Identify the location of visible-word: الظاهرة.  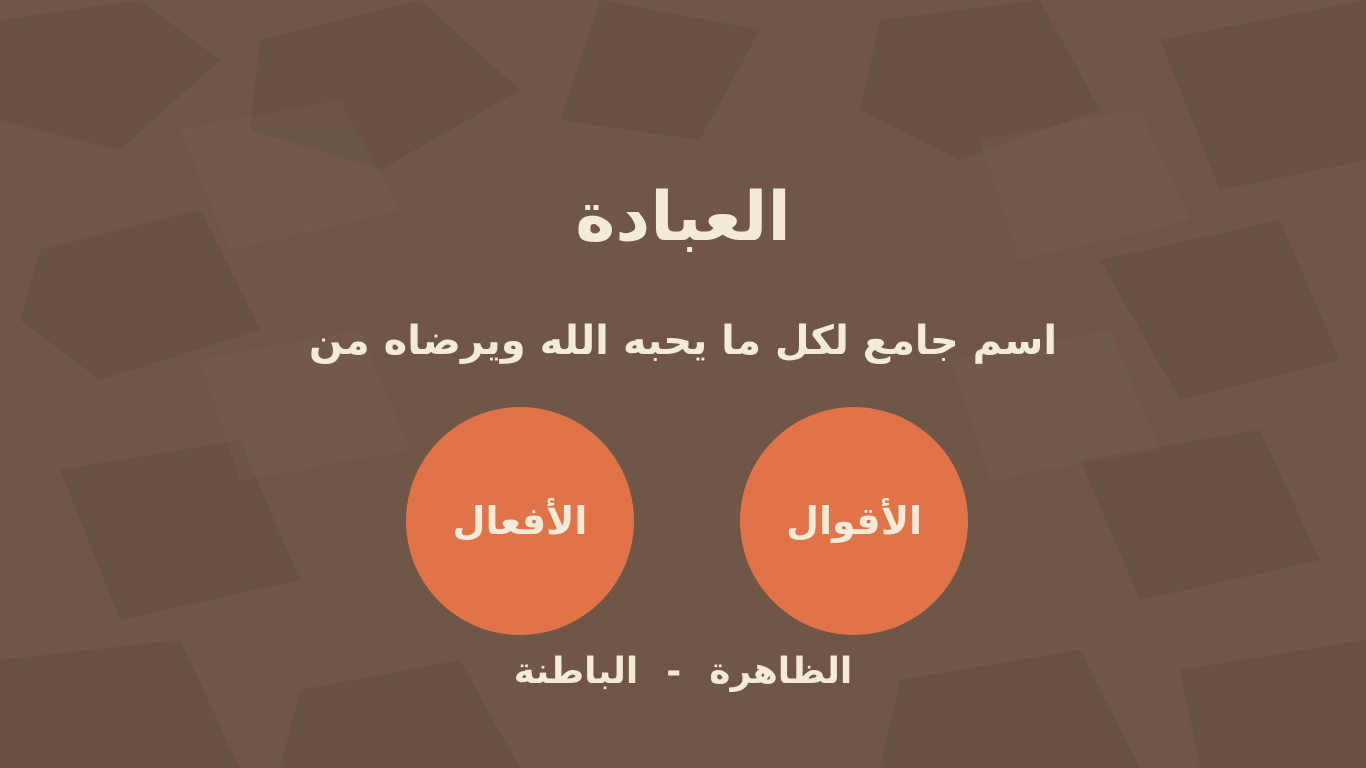
(781, 671).